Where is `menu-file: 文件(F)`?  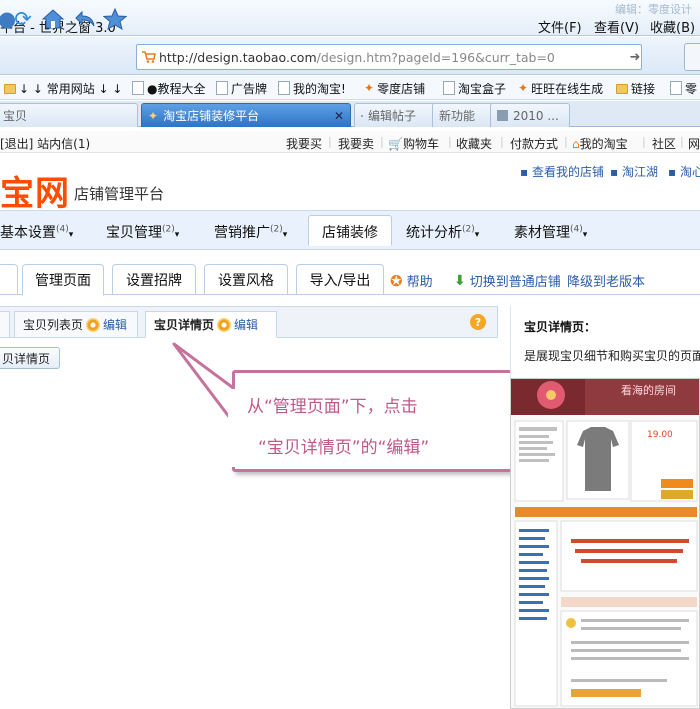 menu-file: 文件(F) is located at coordinates (560, 26).